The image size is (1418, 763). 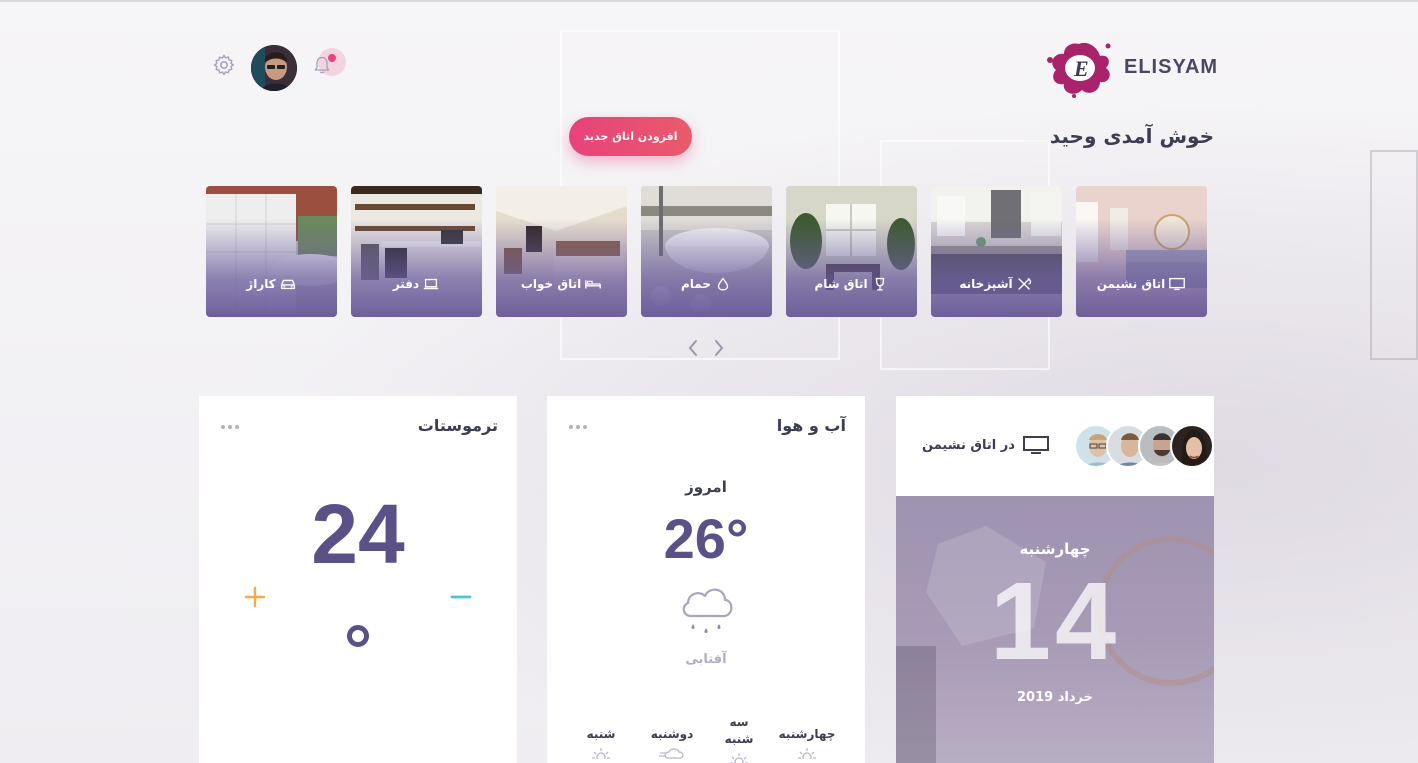 What do you see at coordinates (968, 445) in the screenshot?
I see `current-room-label: در اتاق نشیمن` at bounding box center [968, 445].